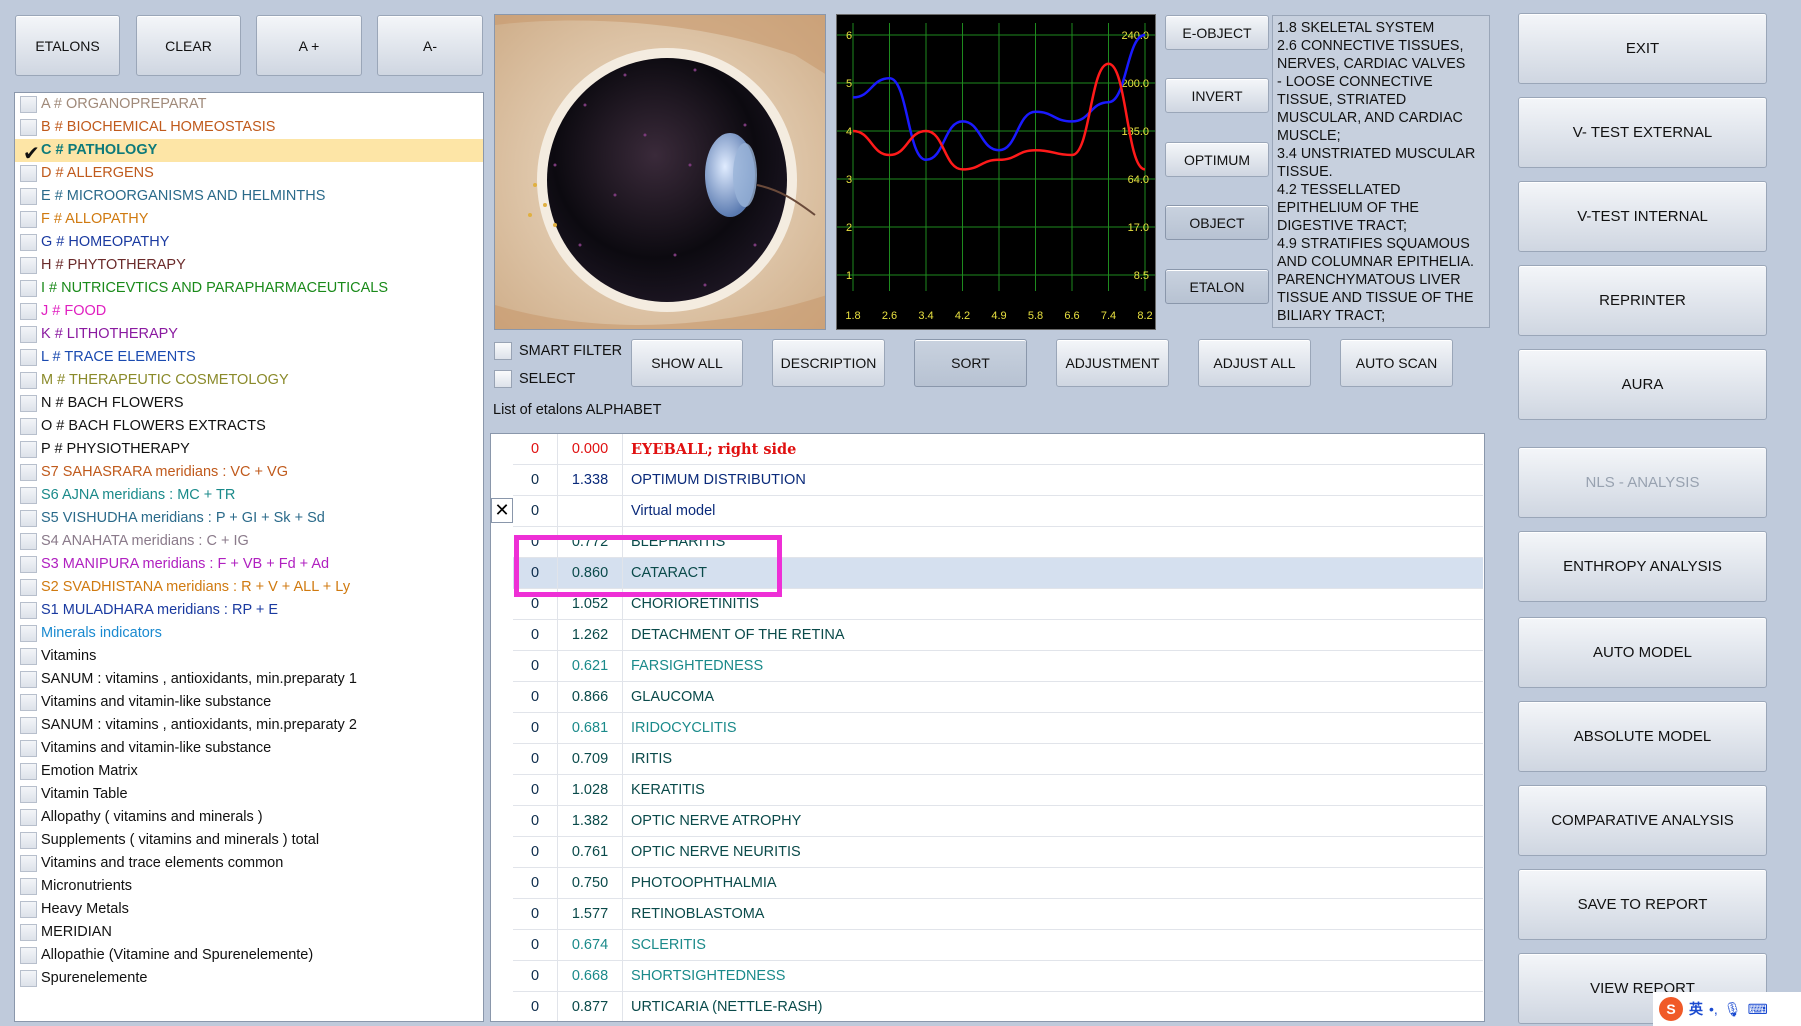 The image size is (1801, 1026). What do you see at coordinates (998, 821) in the screenshot?
I see `table-row: 0 1.382 OPTIC NERVE ATROPHY` at bounding box center [998, 821].